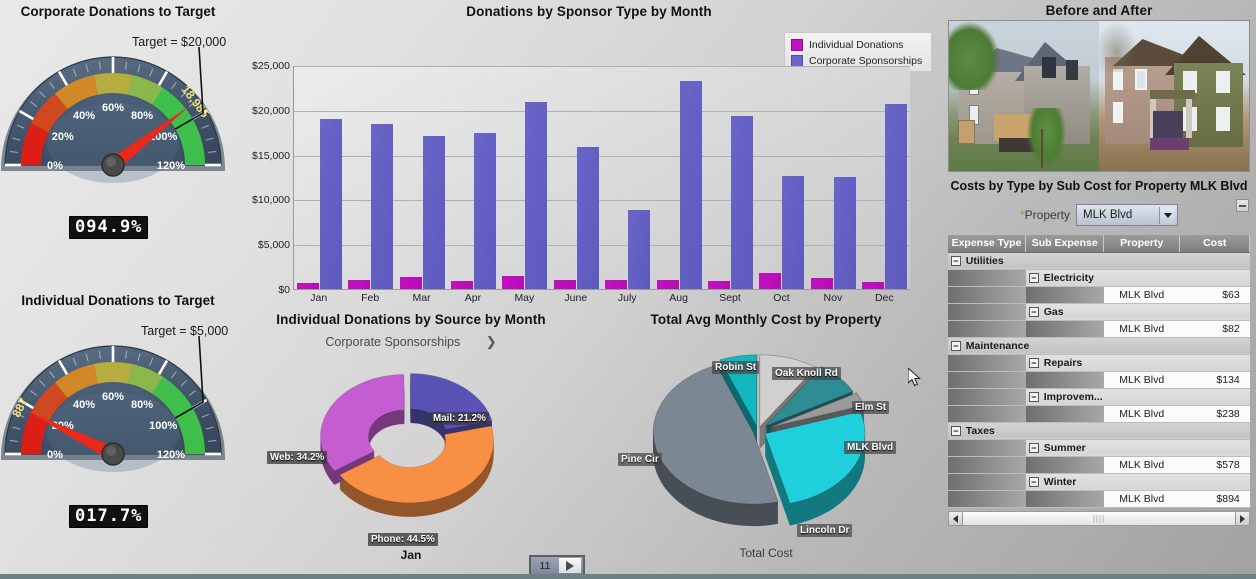  What do you see at coordinates (1214, 329) in the screenshot?
I see `table-cell-cost: $82` at bounding box center [1214, 329].